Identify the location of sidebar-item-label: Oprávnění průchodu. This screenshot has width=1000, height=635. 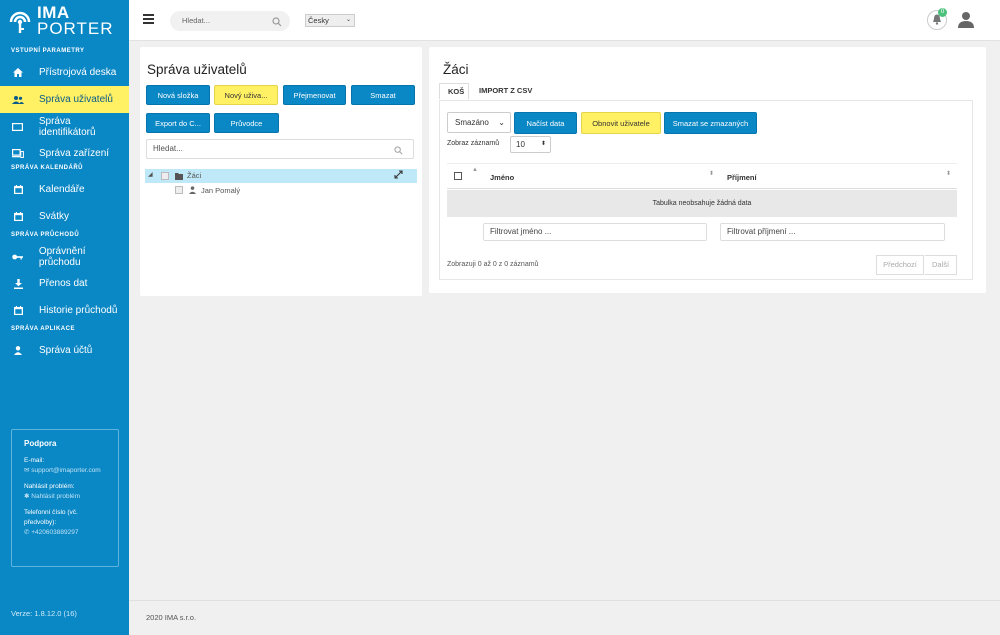
(62, 256).